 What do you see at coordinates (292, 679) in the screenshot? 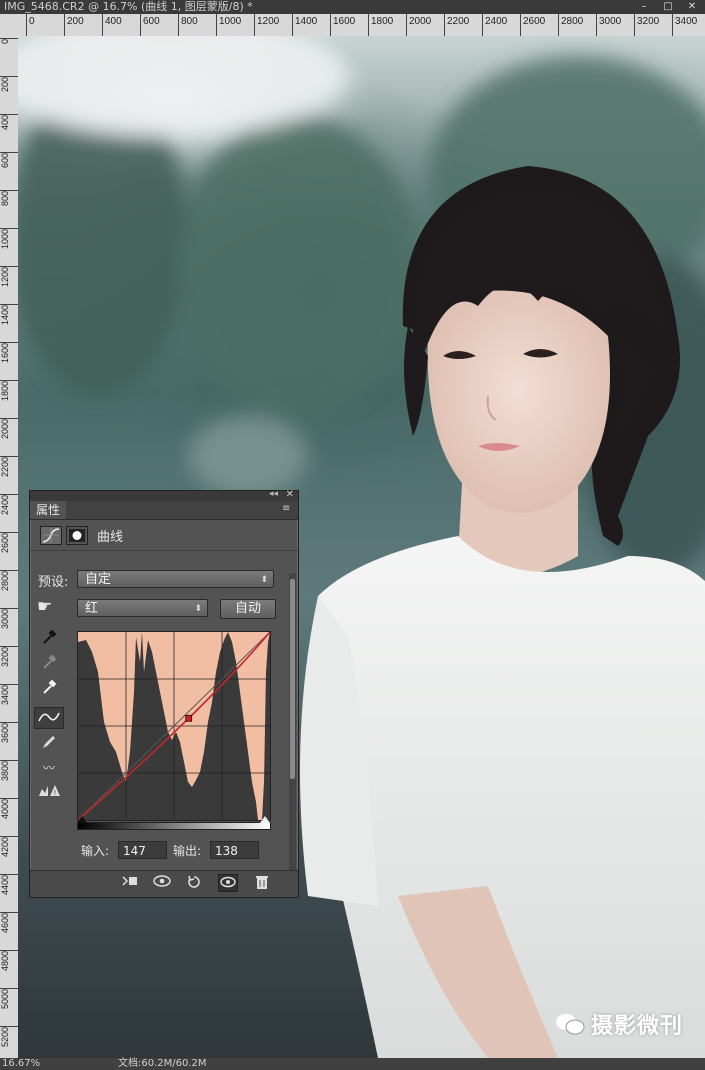
I see `scrollbar-thumb` at bounding box center [292, 679].